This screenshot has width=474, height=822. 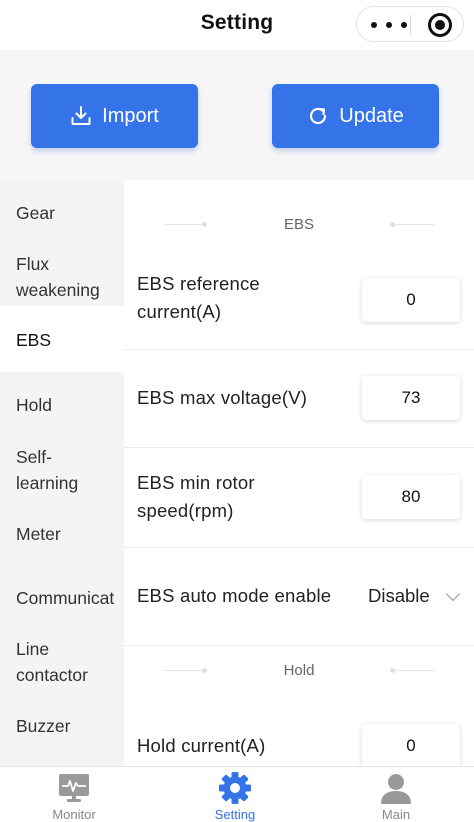 I want to click on sidebar-item-flux-weakening: Flux weakening, so click(x=62, y=277).